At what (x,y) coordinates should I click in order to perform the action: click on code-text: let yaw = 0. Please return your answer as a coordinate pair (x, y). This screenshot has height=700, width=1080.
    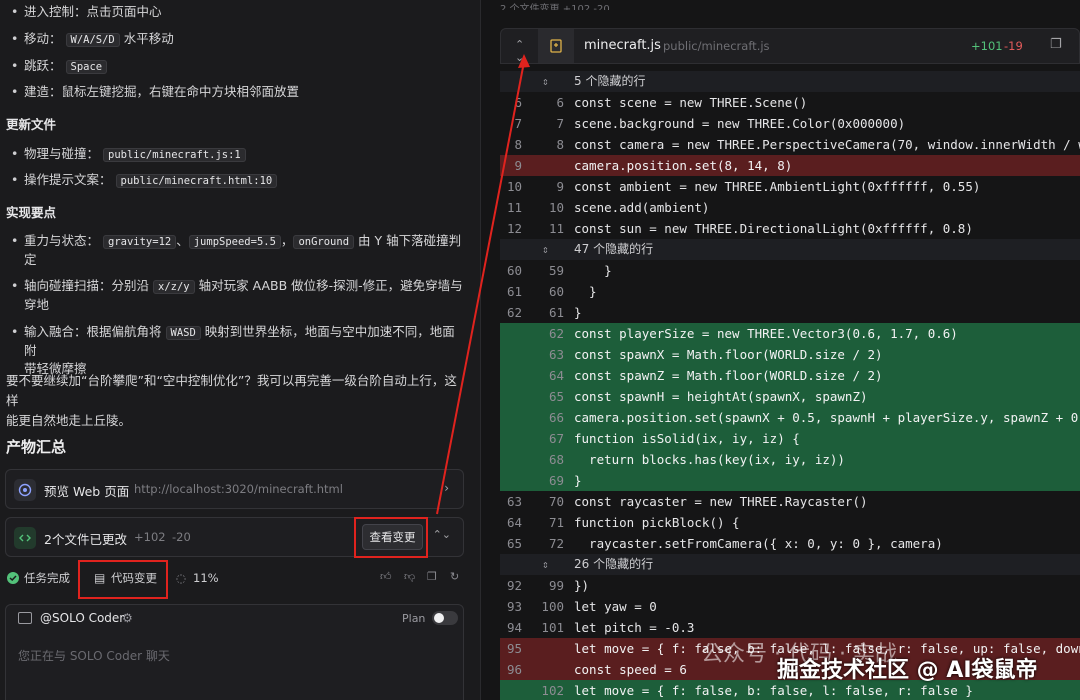
    Looking at the image, I should click on (615, 606).